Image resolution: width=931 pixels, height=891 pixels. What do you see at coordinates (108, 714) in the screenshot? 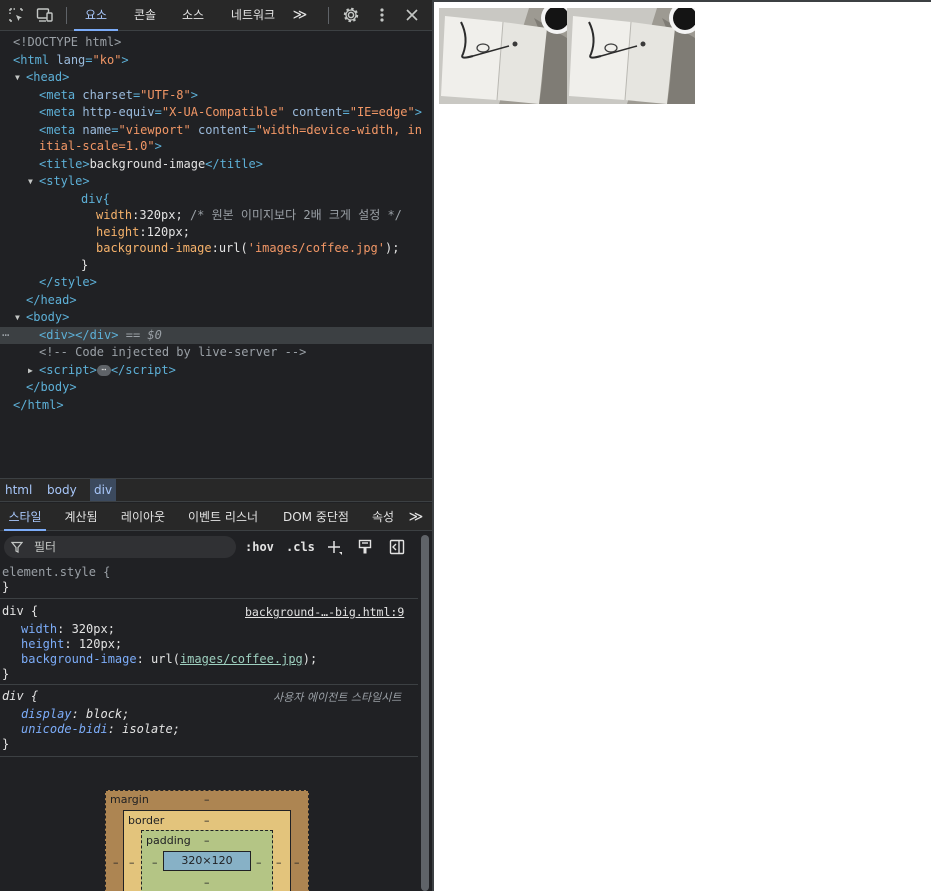
I see `rule2-display-val: block;` at bounding box center [108, 714].